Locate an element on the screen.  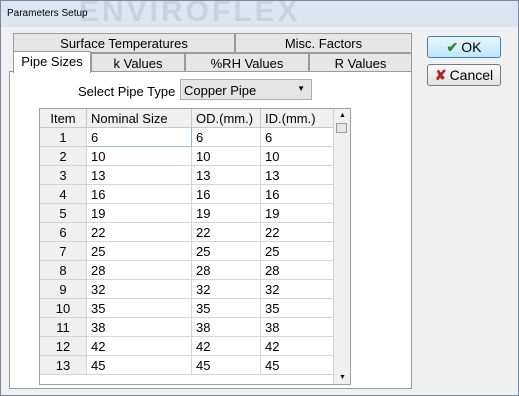
table-row: 1666 is located at coordinates (189, 137).